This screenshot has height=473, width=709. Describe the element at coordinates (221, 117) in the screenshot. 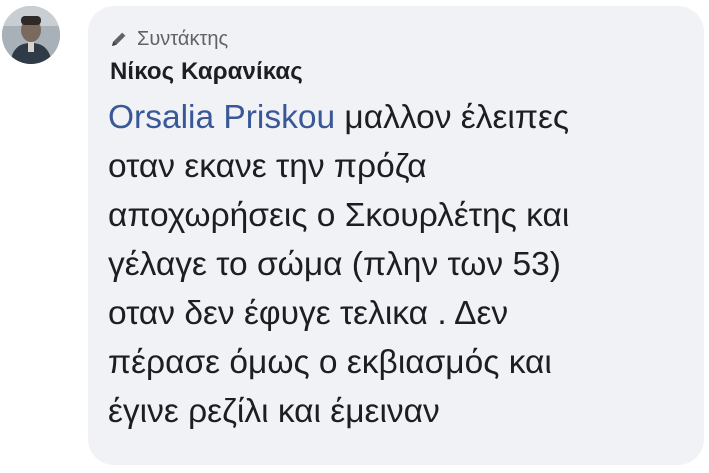

I see `mention-link: Orsalia Priskou` at that location.